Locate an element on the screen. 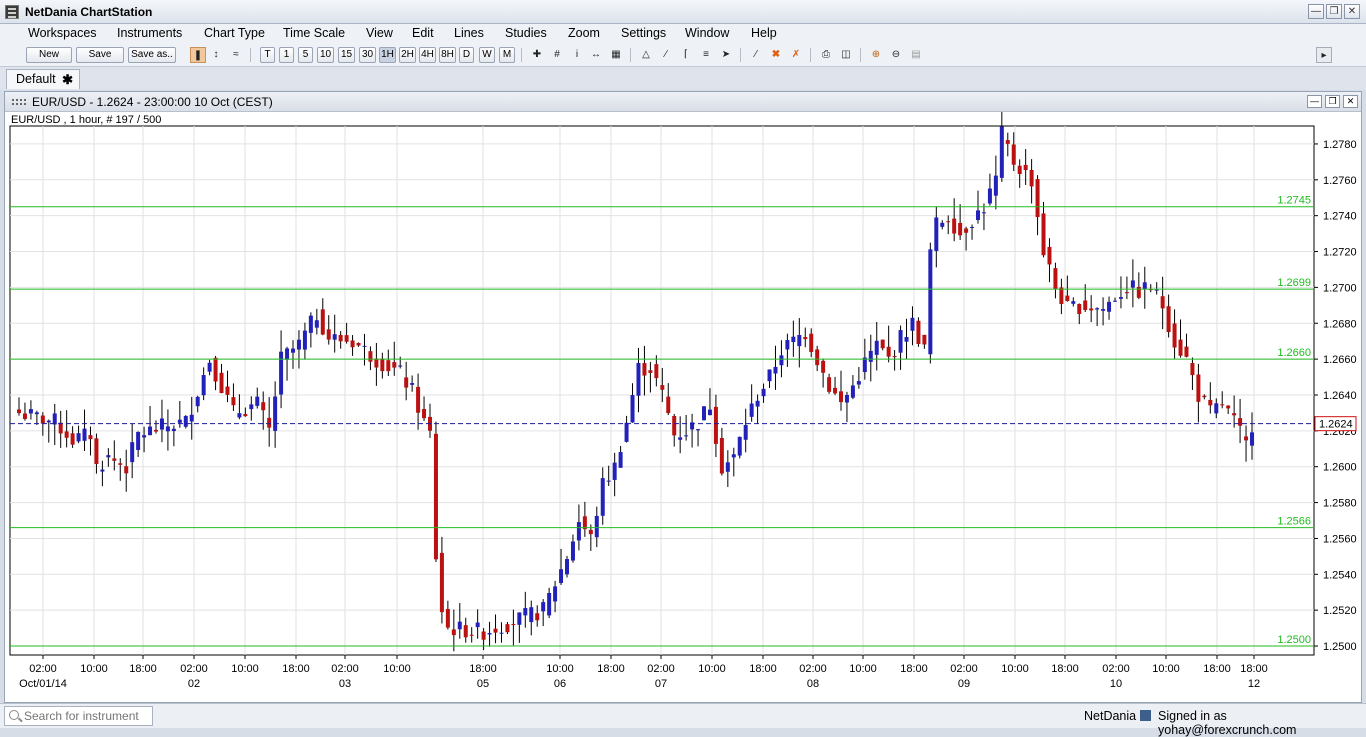  search-input is located at coordinates (86, 716).